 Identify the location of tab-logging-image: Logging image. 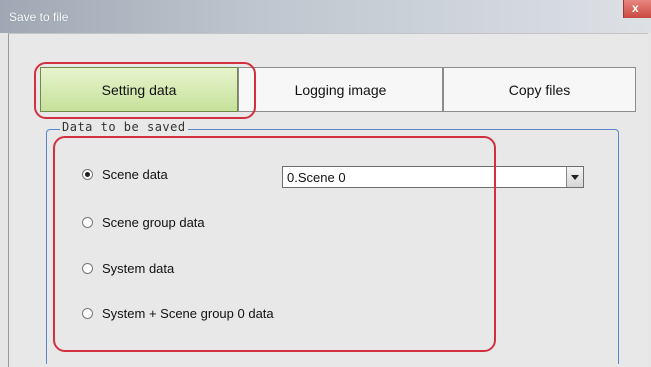
(340, 89).